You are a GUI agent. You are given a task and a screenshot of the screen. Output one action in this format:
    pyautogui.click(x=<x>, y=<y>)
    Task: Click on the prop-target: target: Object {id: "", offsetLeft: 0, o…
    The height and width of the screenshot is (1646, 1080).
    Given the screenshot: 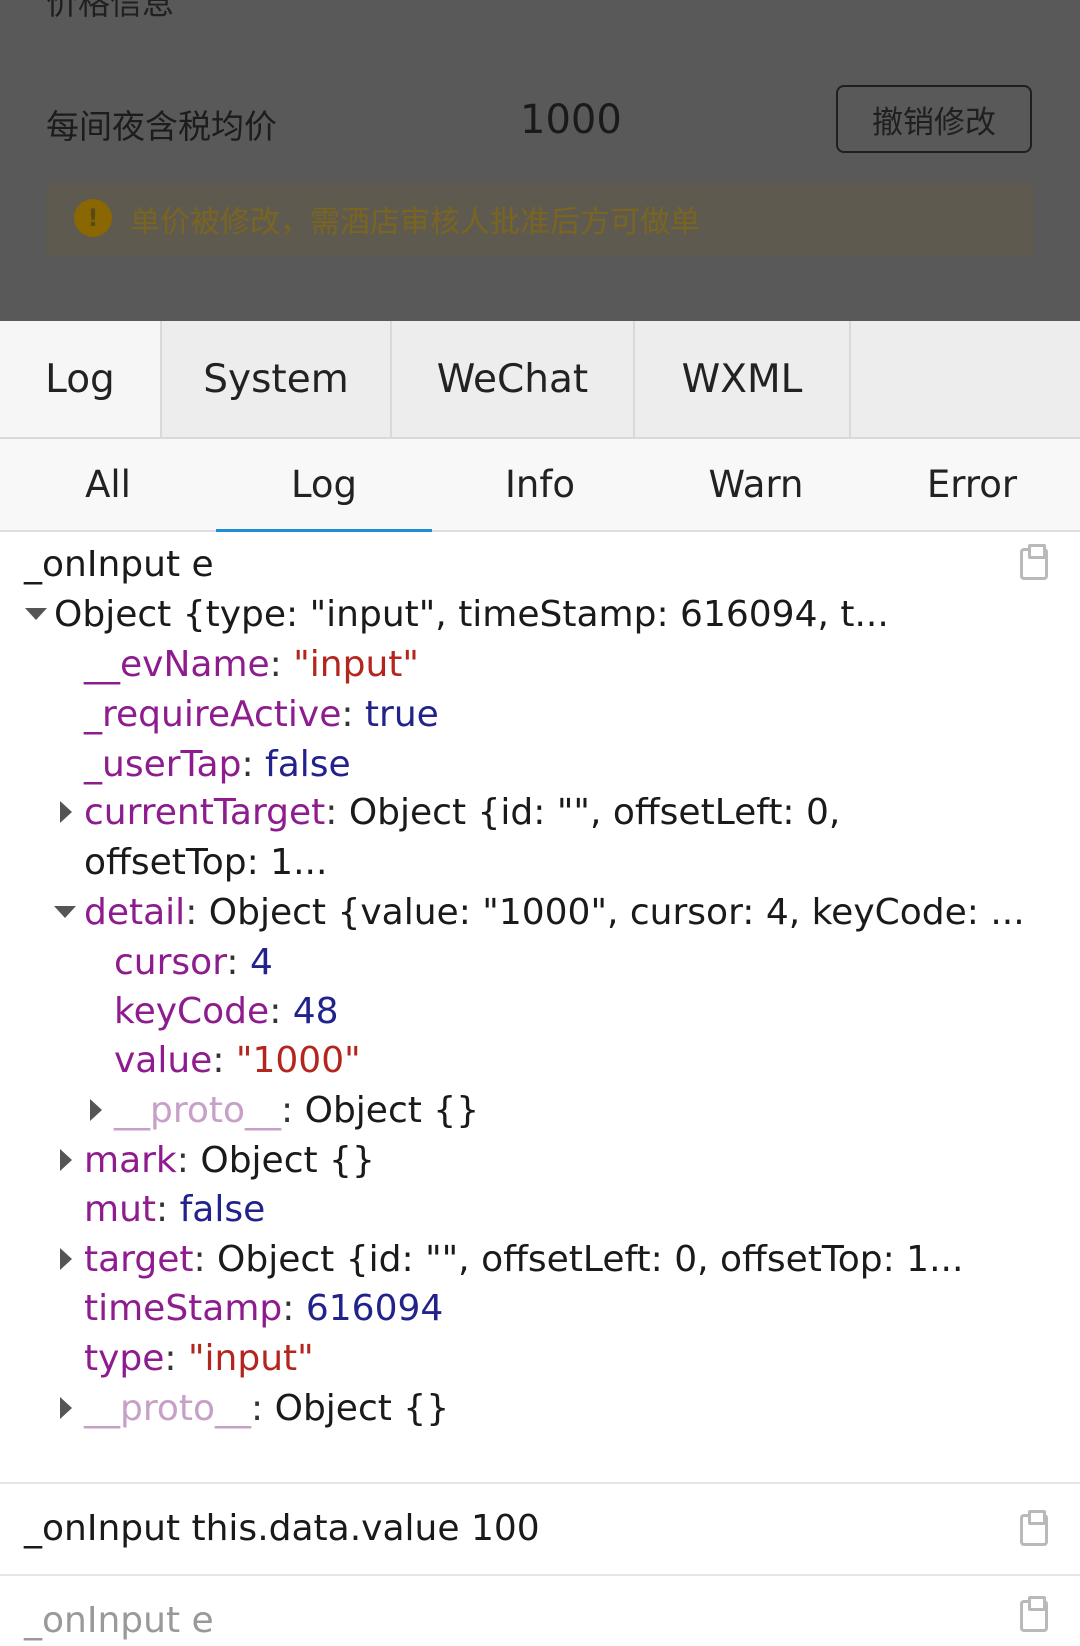 What is the action you would take?
    pyautogui.click(x=523, y=1260)
    